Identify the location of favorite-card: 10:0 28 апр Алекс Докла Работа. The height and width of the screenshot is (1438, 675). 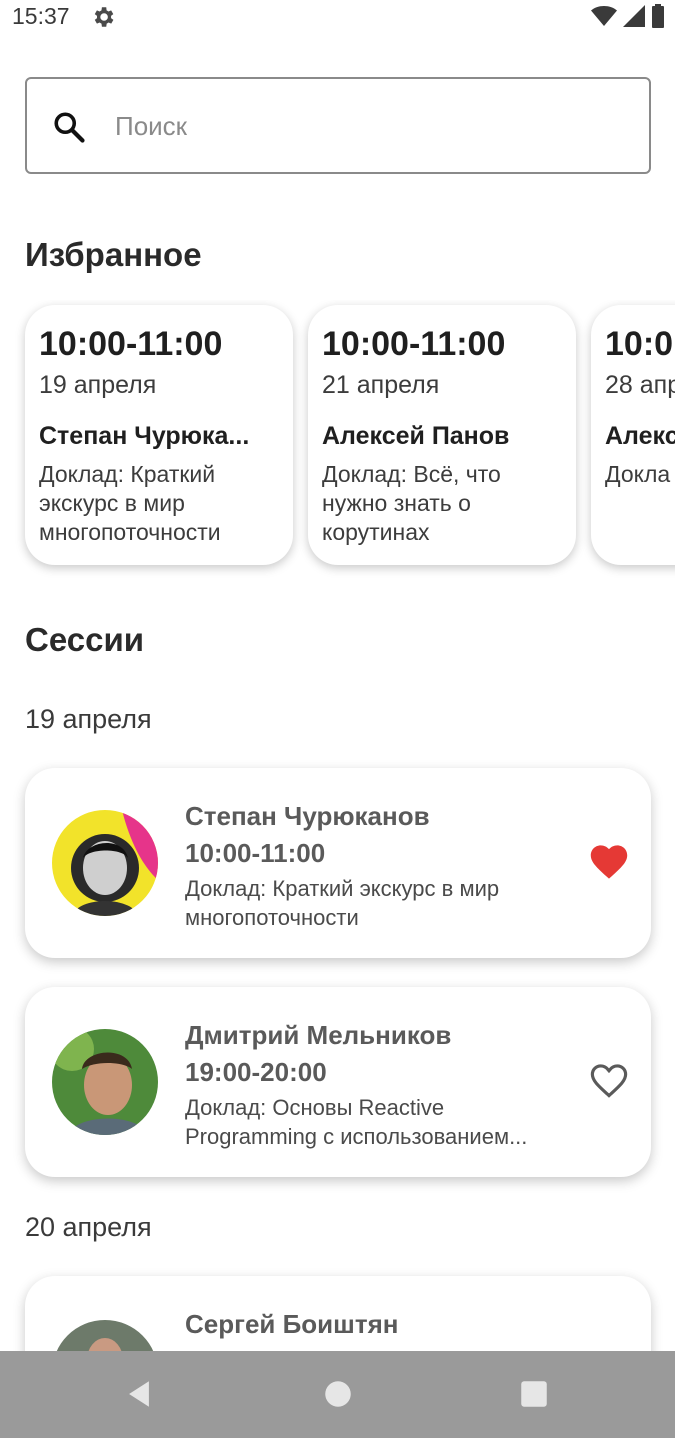
(633, 435).